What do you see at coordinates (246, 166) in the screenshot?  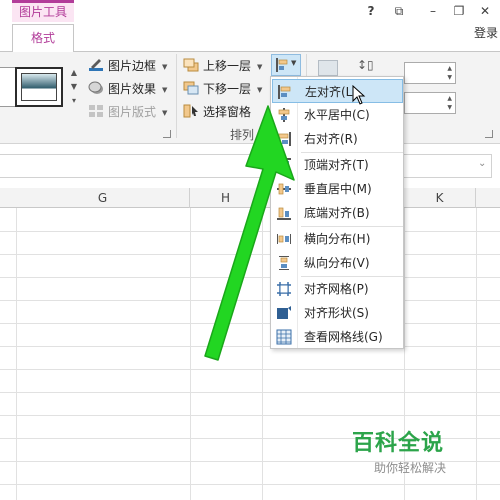 I see `formula-input` at bounding box center [246, 166].